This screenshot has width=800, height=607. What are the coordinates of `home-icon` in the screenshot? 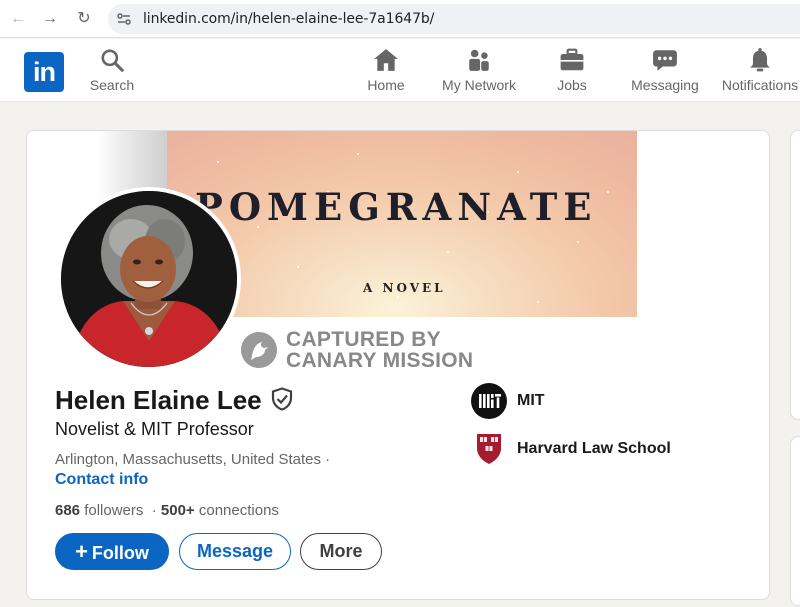 It's located at (386, 60).